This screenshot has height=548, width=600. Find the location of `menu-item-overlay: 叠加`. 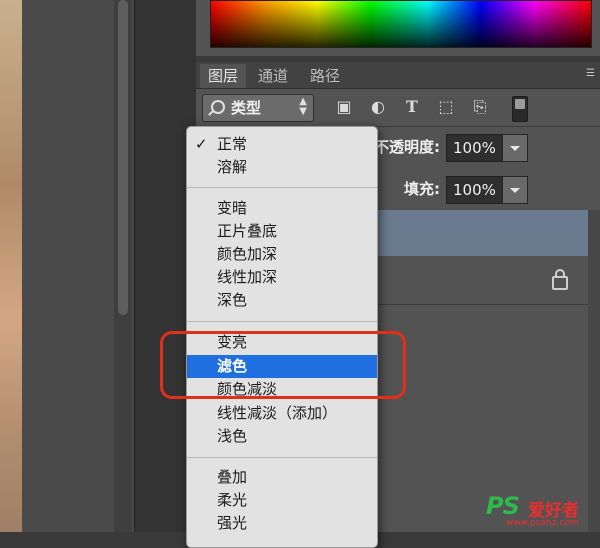

menu-item-overlay: 叠加 is located at coordinates (282, 477).